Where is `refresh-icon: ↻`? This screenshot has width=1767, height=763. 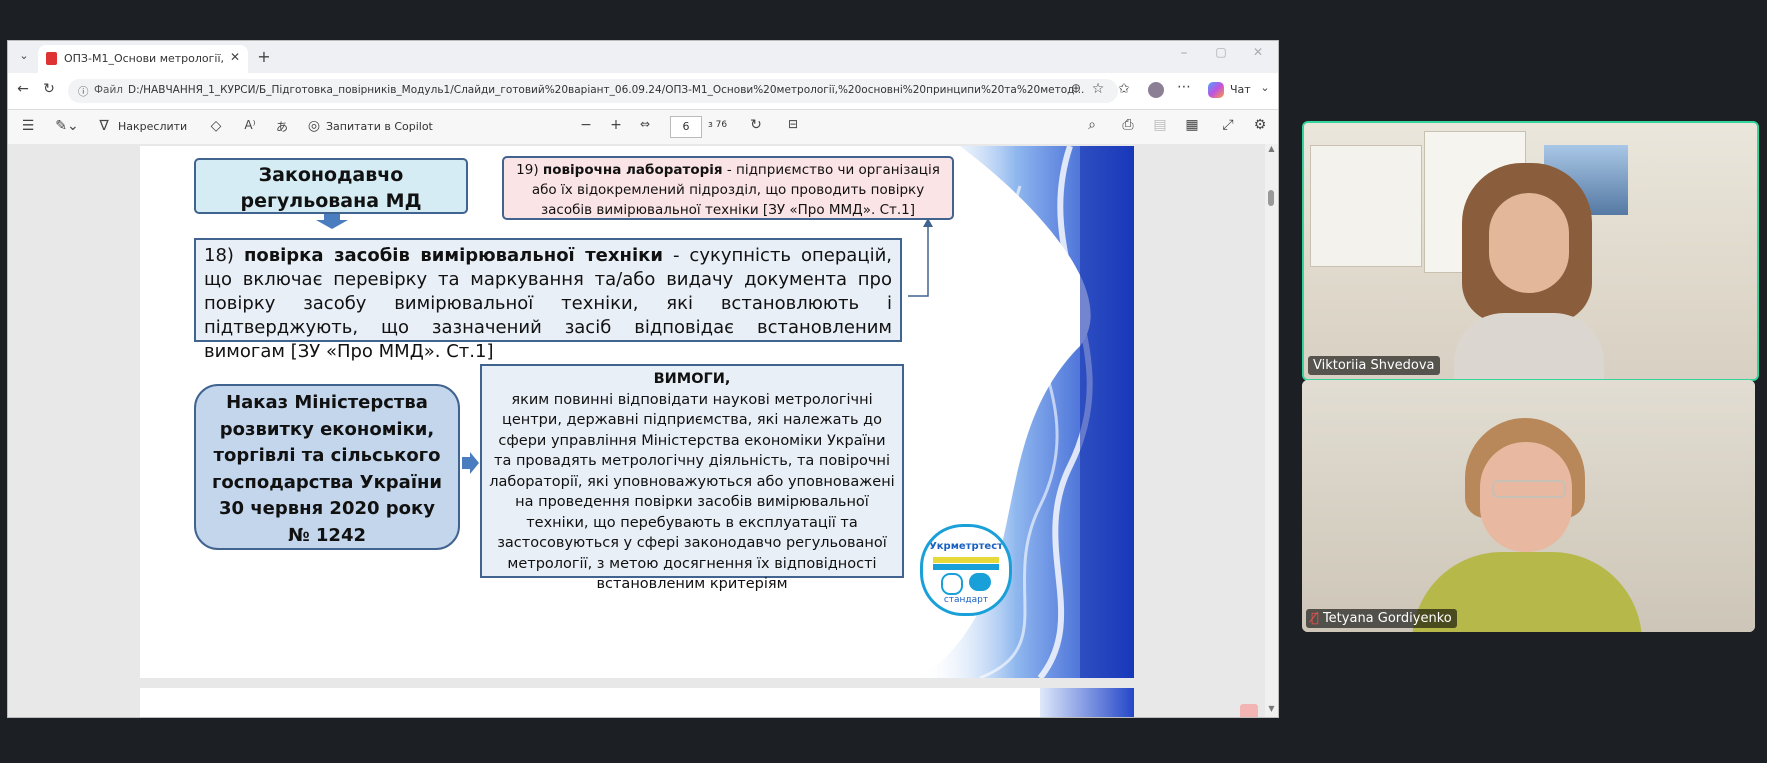 refresh-icon: ↻ is located at coordinates (49, 89).